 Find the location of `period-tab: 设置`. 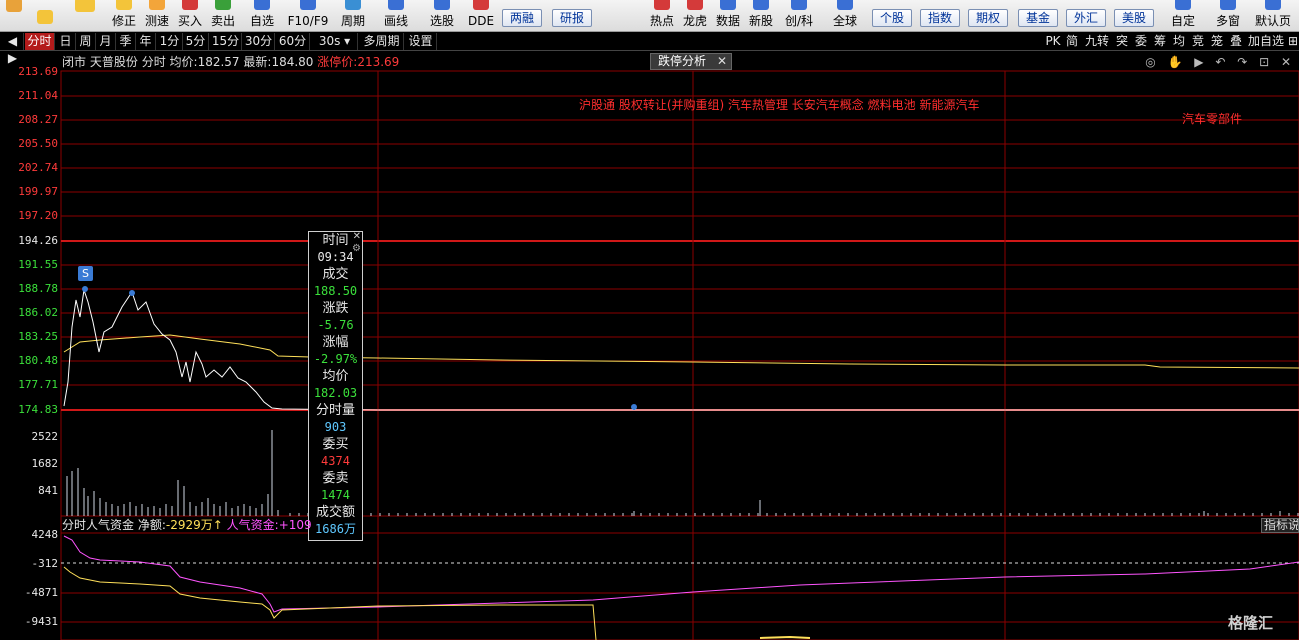

period-tab: 设置 is located at coordinates (421, 41).